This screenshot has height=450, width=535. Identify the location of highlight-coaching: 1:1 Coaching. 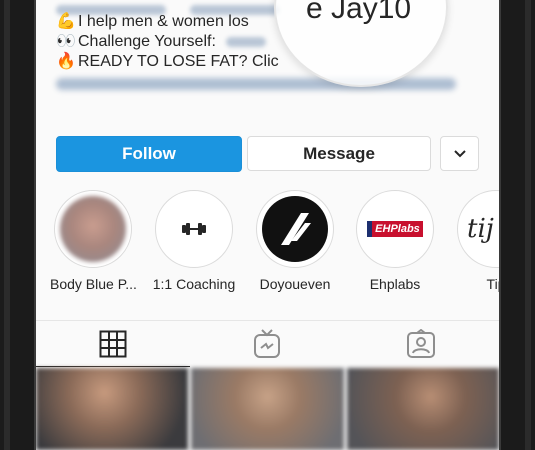
(194, 241).